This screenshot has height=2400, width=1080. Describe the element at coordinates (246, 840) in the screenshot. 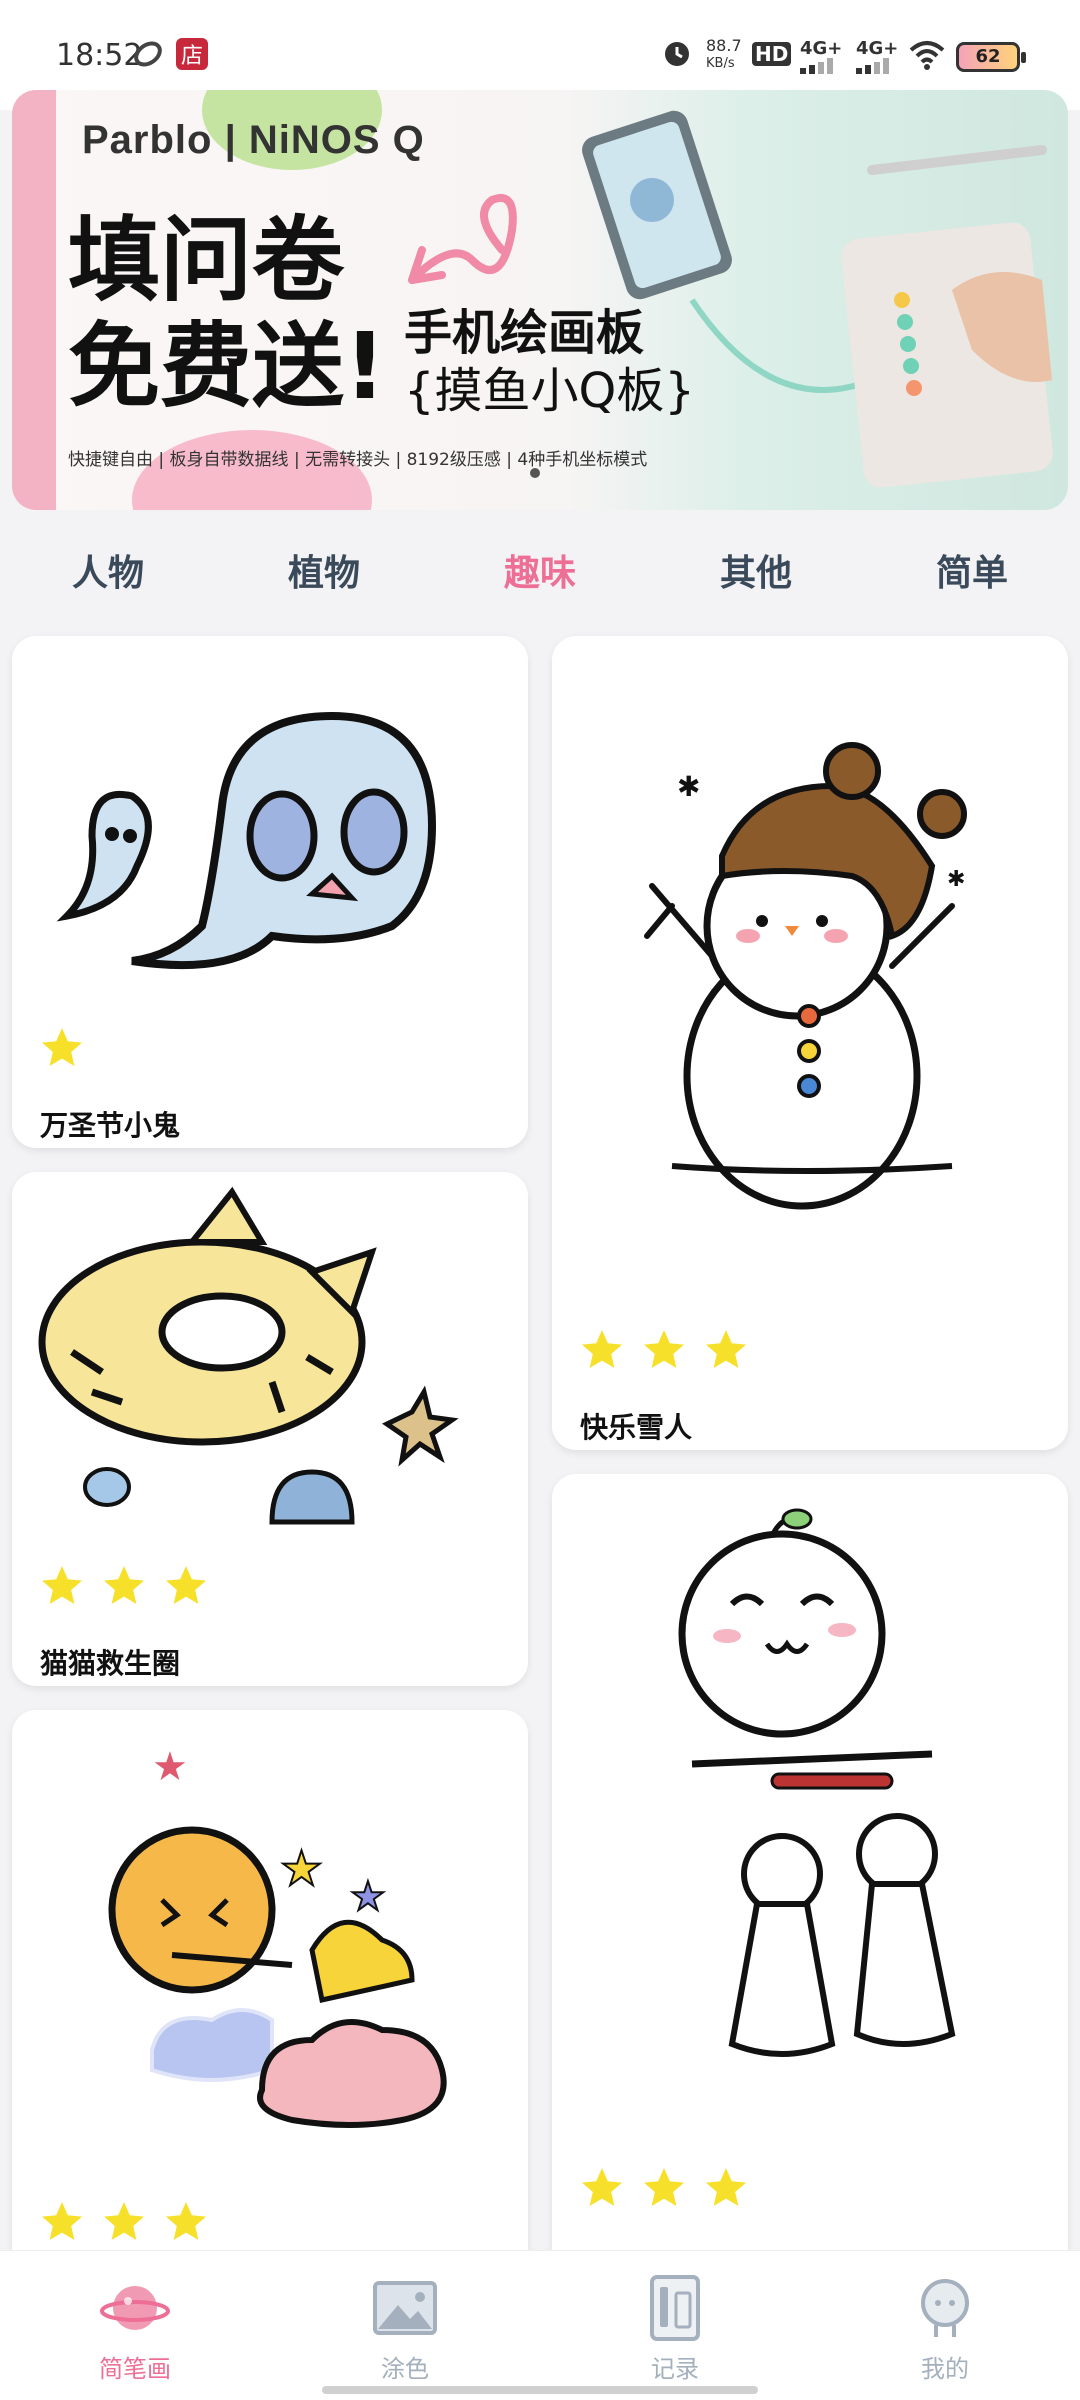

I see `ghost-illustration` at that location.